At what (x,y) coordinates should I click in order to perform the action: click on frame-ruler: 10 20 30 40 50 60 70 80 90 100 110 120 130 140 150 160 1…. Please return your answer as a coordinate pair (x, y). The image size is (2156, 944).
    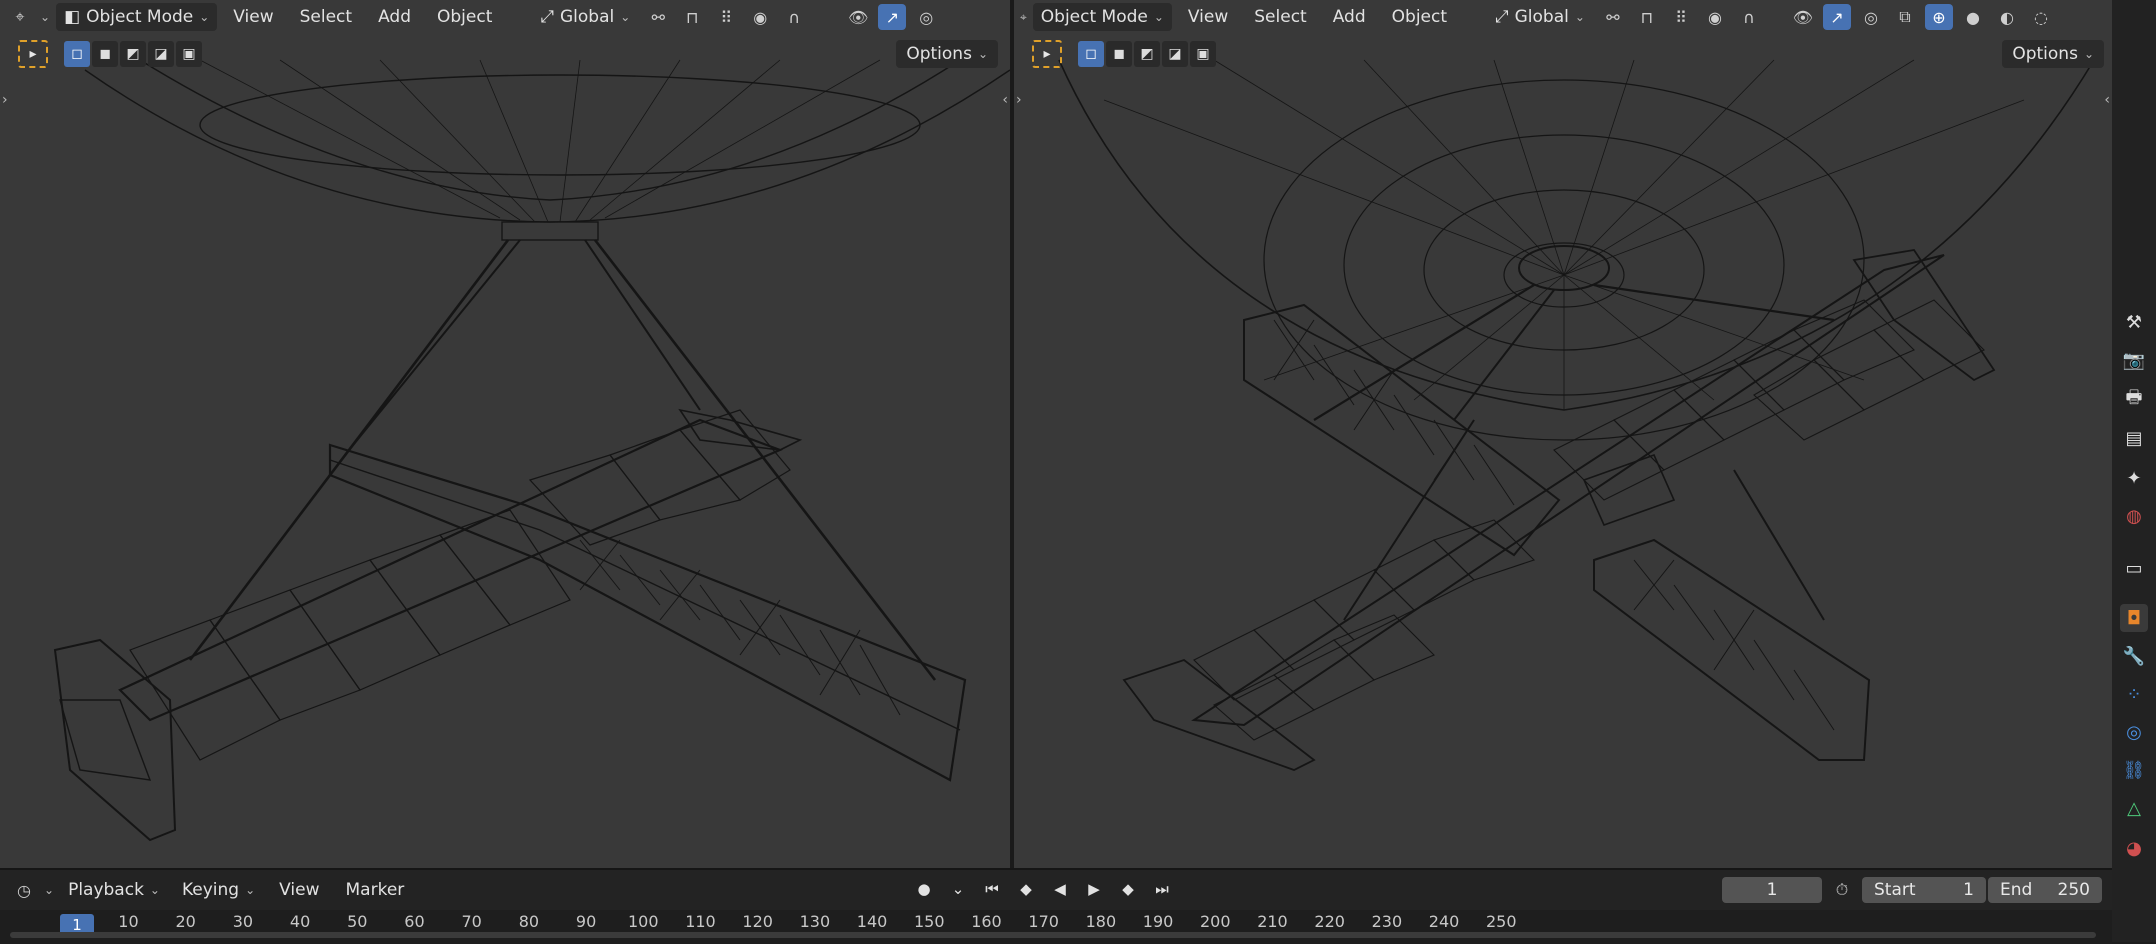
    Looking at the image, I should click on (1056, 927).